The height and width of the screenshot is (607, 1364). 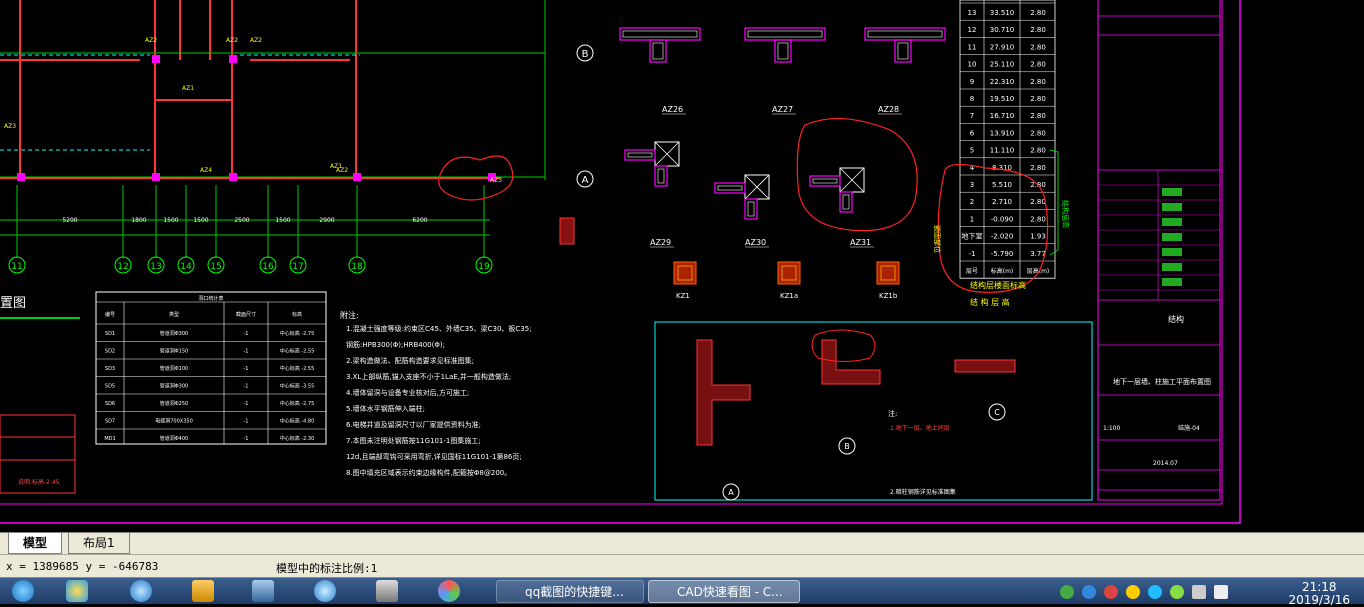 What do you see at coordinates (856, 415) in the screenshot?
I see `wall-section-details: A B C 注: 1.地下一层、地上同层 2.暗柱钢筋详见标准图集` at bounding box center [856, 415].